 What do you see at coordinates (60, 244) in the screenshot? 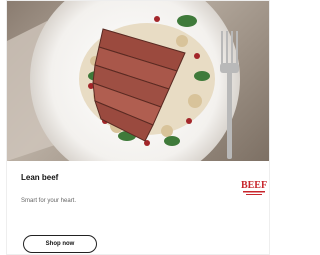
I see `shop-now-button: Shop now` at bounding box center [60, 244].